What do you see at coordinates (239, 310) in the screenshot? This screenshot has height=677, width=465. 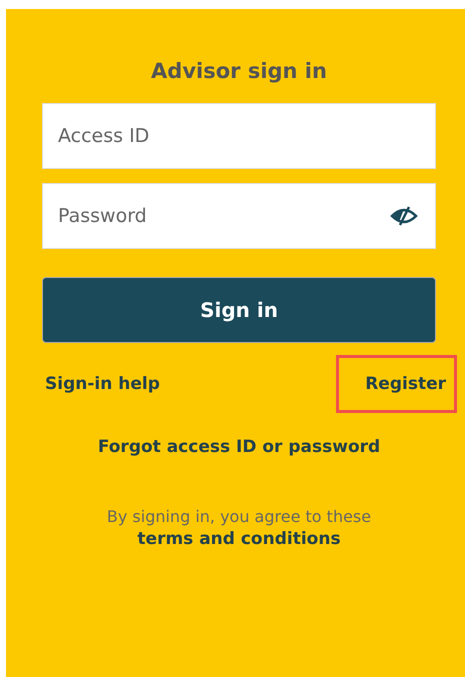 I see `sign-in-button: Sign in` at bounding box center [239, 310].